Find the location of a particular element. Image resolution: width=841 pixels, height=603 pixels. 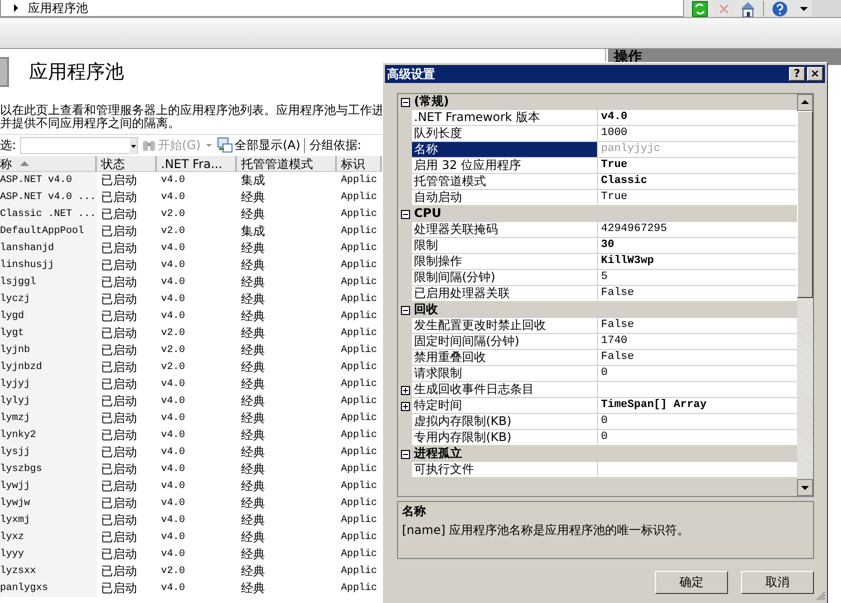

dropdown-caret-icon is located at coordinates (134, 146).